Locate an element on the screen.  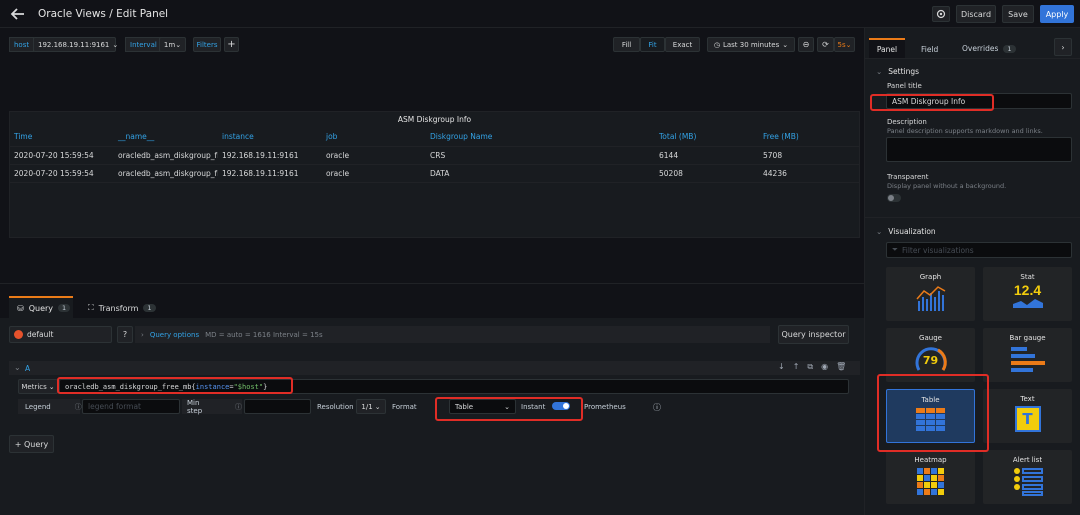
settings-section-header: ⌄ Settings is located at coordinates (897, 71).